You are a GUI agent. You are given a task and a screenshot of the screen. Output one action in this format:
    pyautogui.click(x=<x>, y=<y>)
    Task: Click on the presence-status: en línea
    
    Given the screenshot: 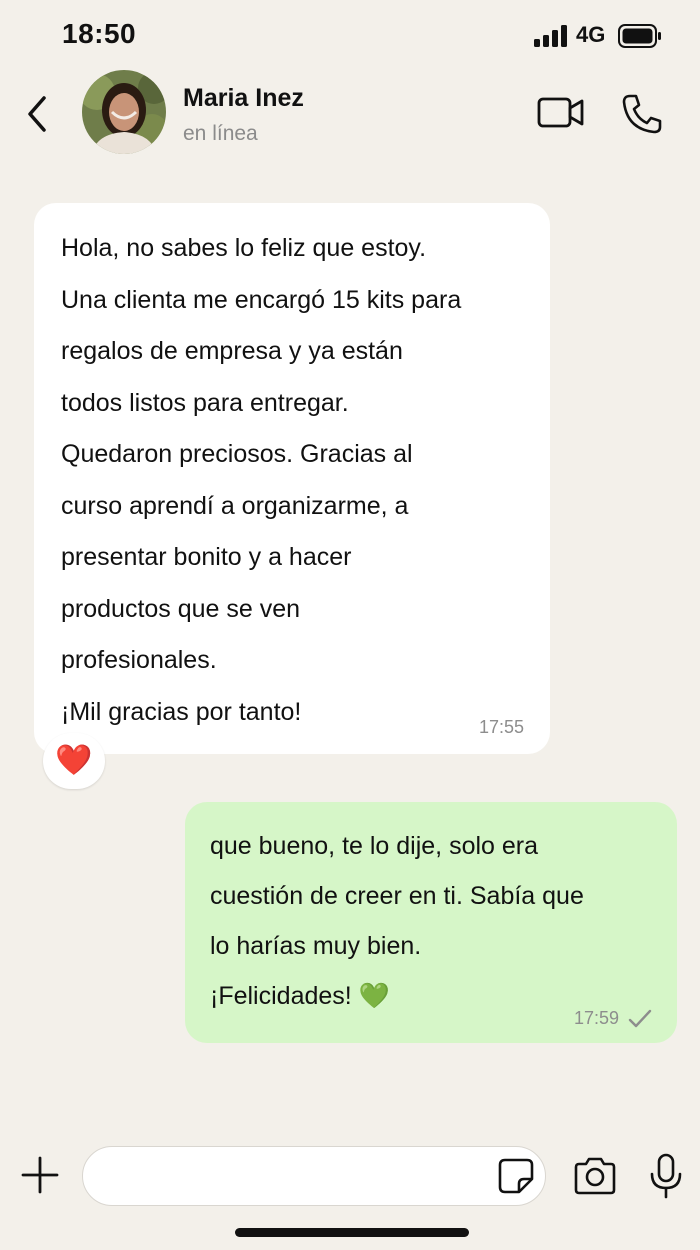 What is the action you would take?
    pyautogui.click(x=220, y=133)
    